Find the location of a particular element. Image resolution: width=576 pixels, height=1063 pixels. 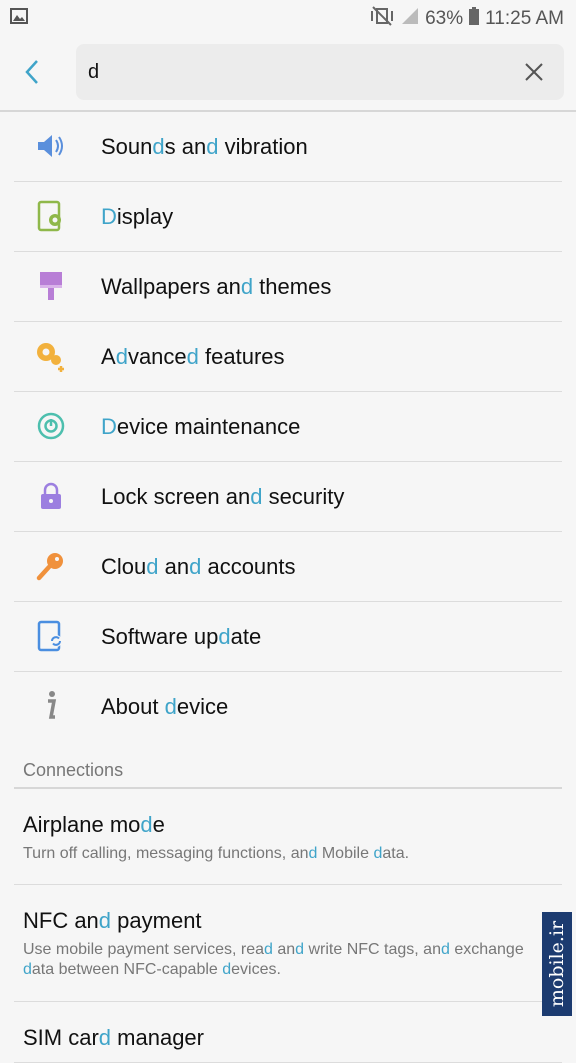

signal-icon is located at coordinates (410, 19).